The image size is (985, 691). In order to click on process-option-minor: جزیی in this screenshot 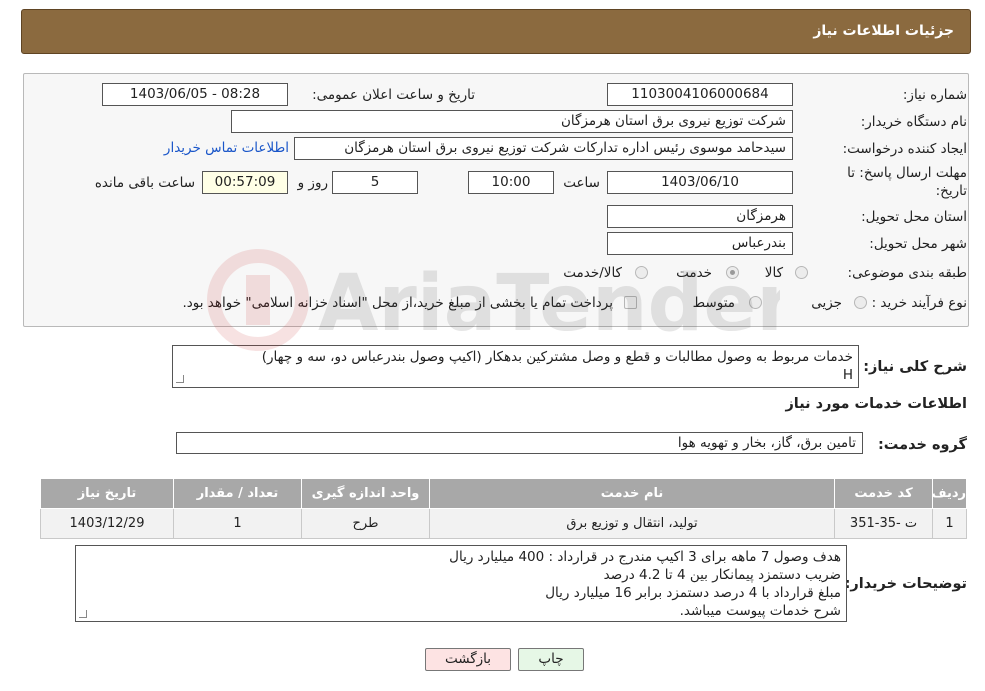, I will do `click(826, 303)`.